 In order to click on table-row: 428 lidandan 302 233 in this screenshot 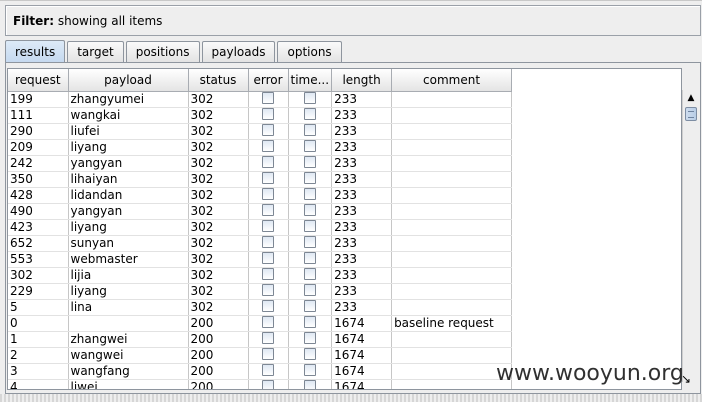, I will do `click(260, 195)`.